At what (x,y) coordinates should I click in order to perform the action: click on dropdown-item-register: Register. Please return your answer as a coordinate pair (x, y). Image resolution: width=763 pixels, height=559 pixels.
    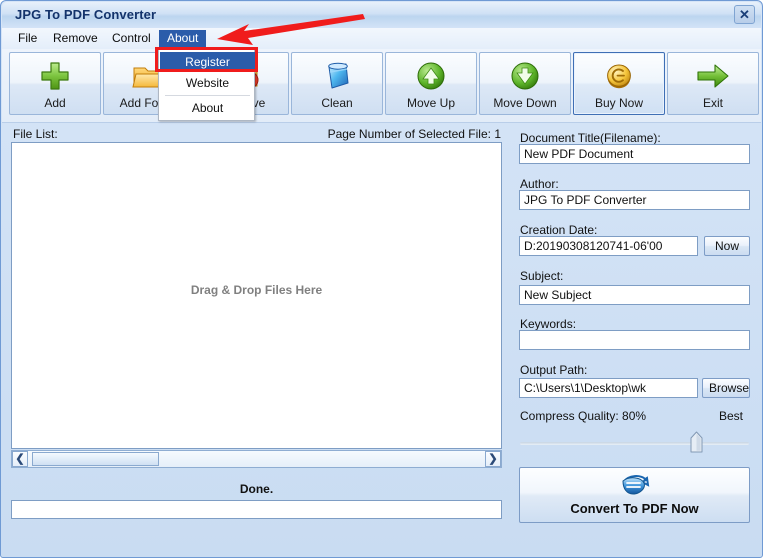
    Looking at the image, I should click on (207, 62).